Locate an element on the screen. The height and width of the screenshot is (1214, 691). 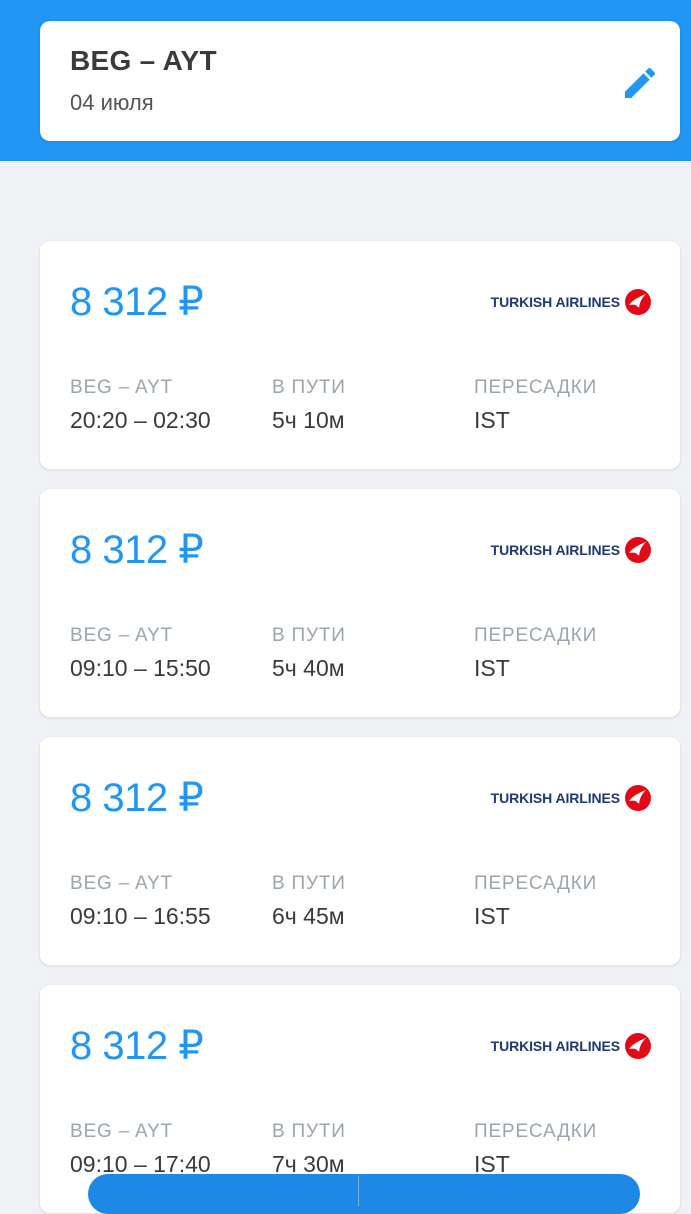
search-summary-card: BEG – AYT 04 июля is located at coordinates (360, 81).